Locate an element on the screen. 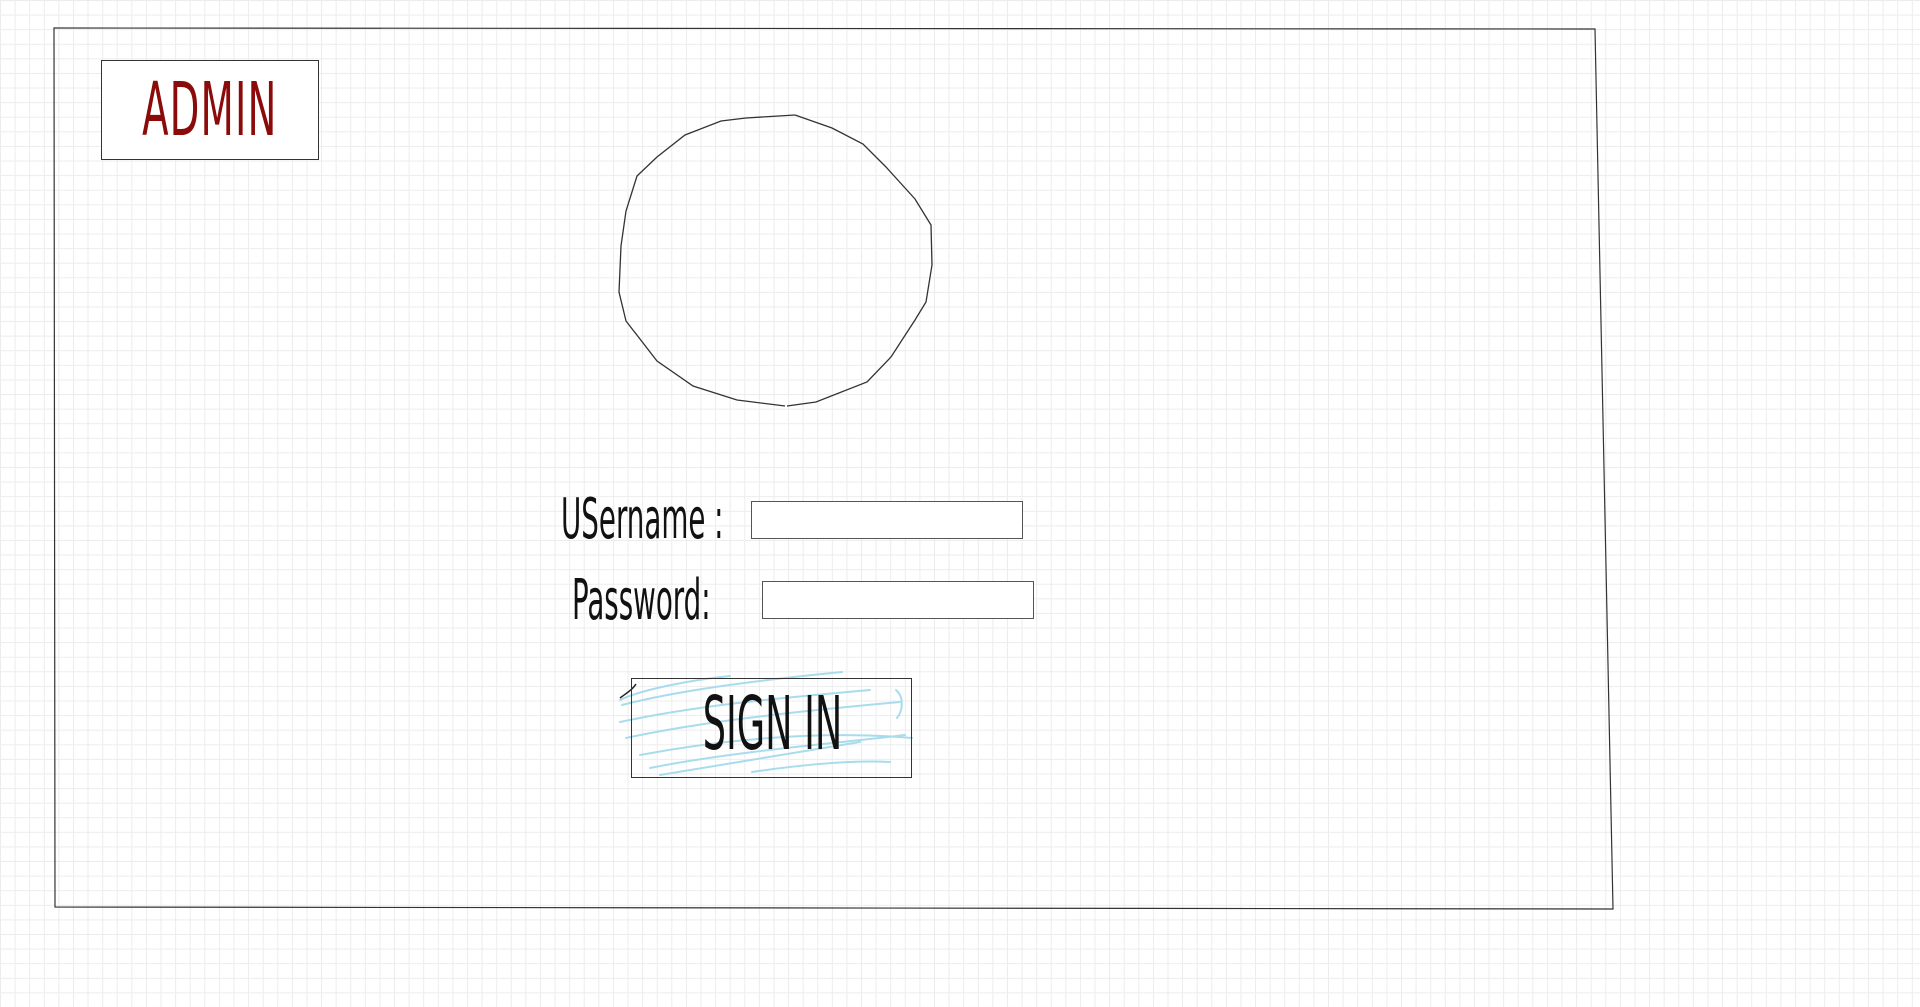 The width and height of the screenshot is (1920, 1007). admin-logo: ADMIN is located at coordinates (210, 110).